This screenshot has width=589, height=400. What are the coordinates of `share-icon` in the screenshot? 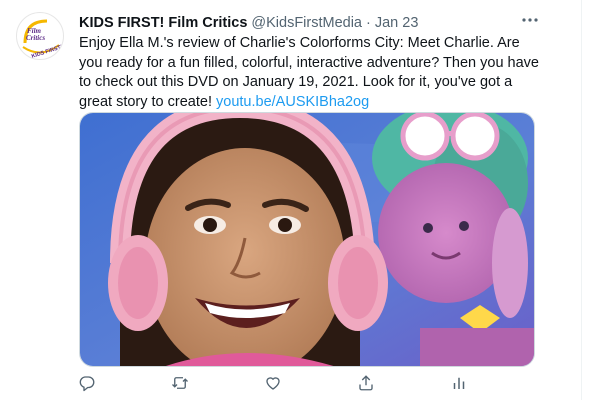 It's located at (366, 383).